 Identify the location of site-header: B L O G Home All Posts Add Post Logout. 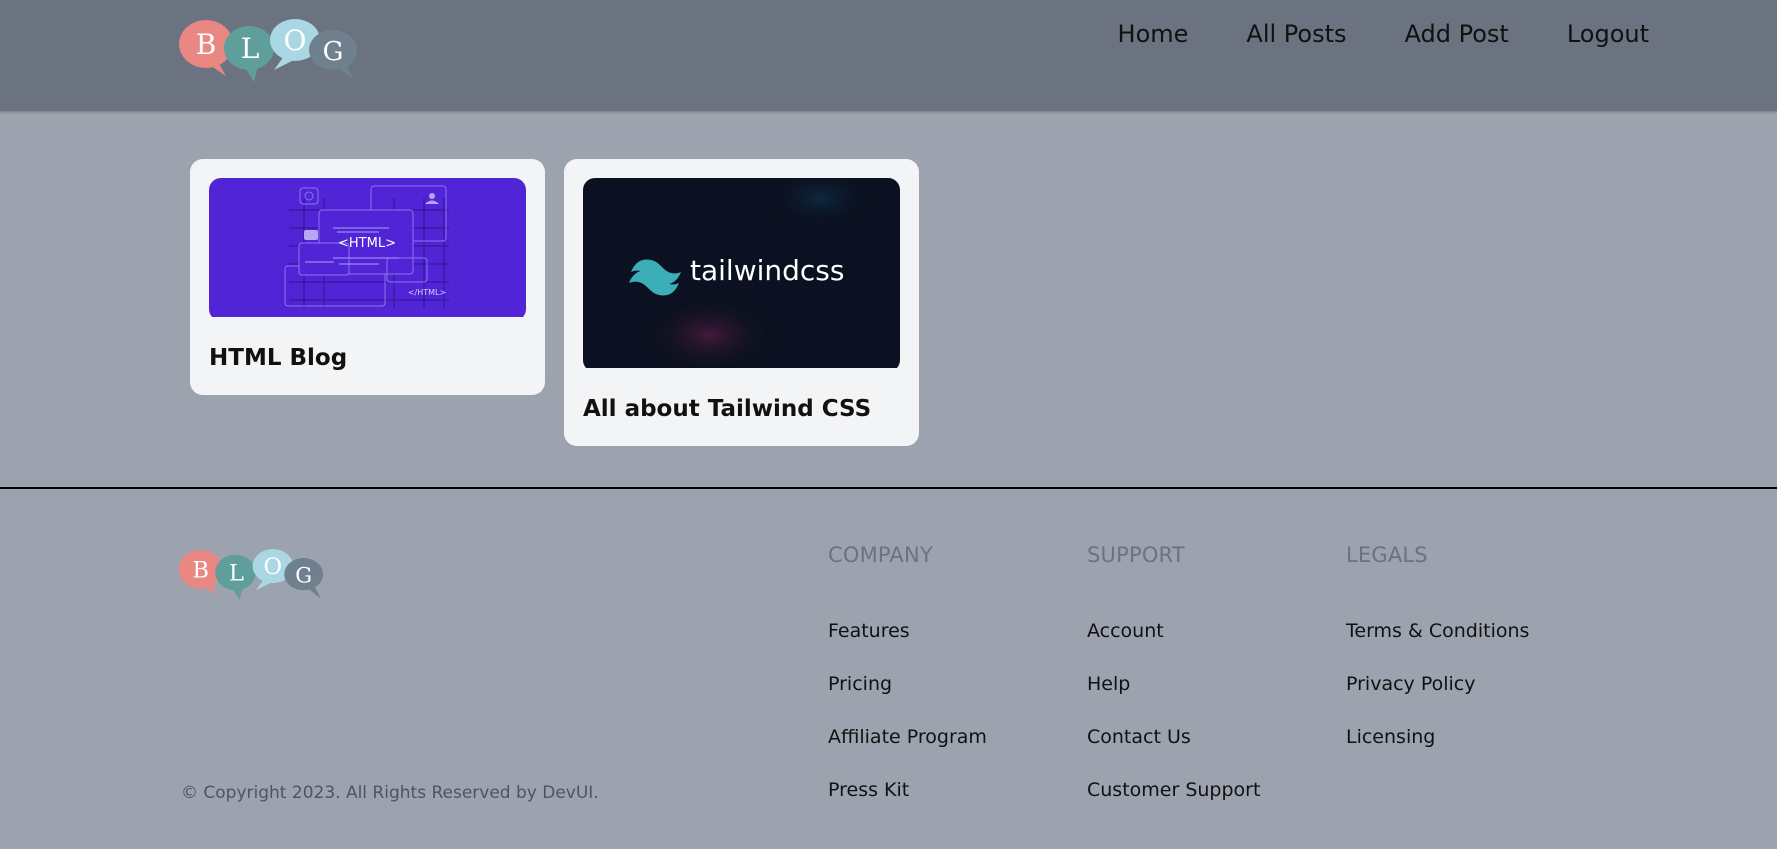
(888, 55).